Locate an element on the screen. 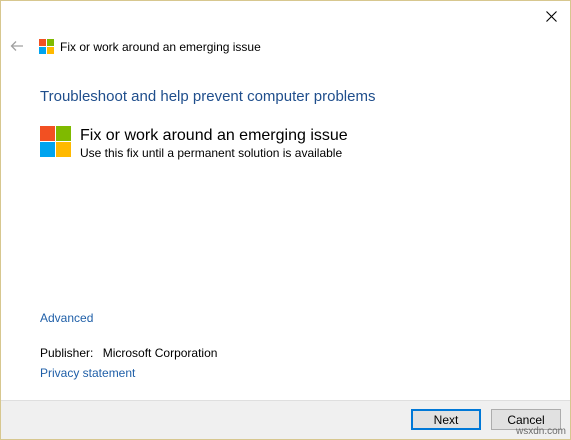  back-button is located at coordinates (17, 46).